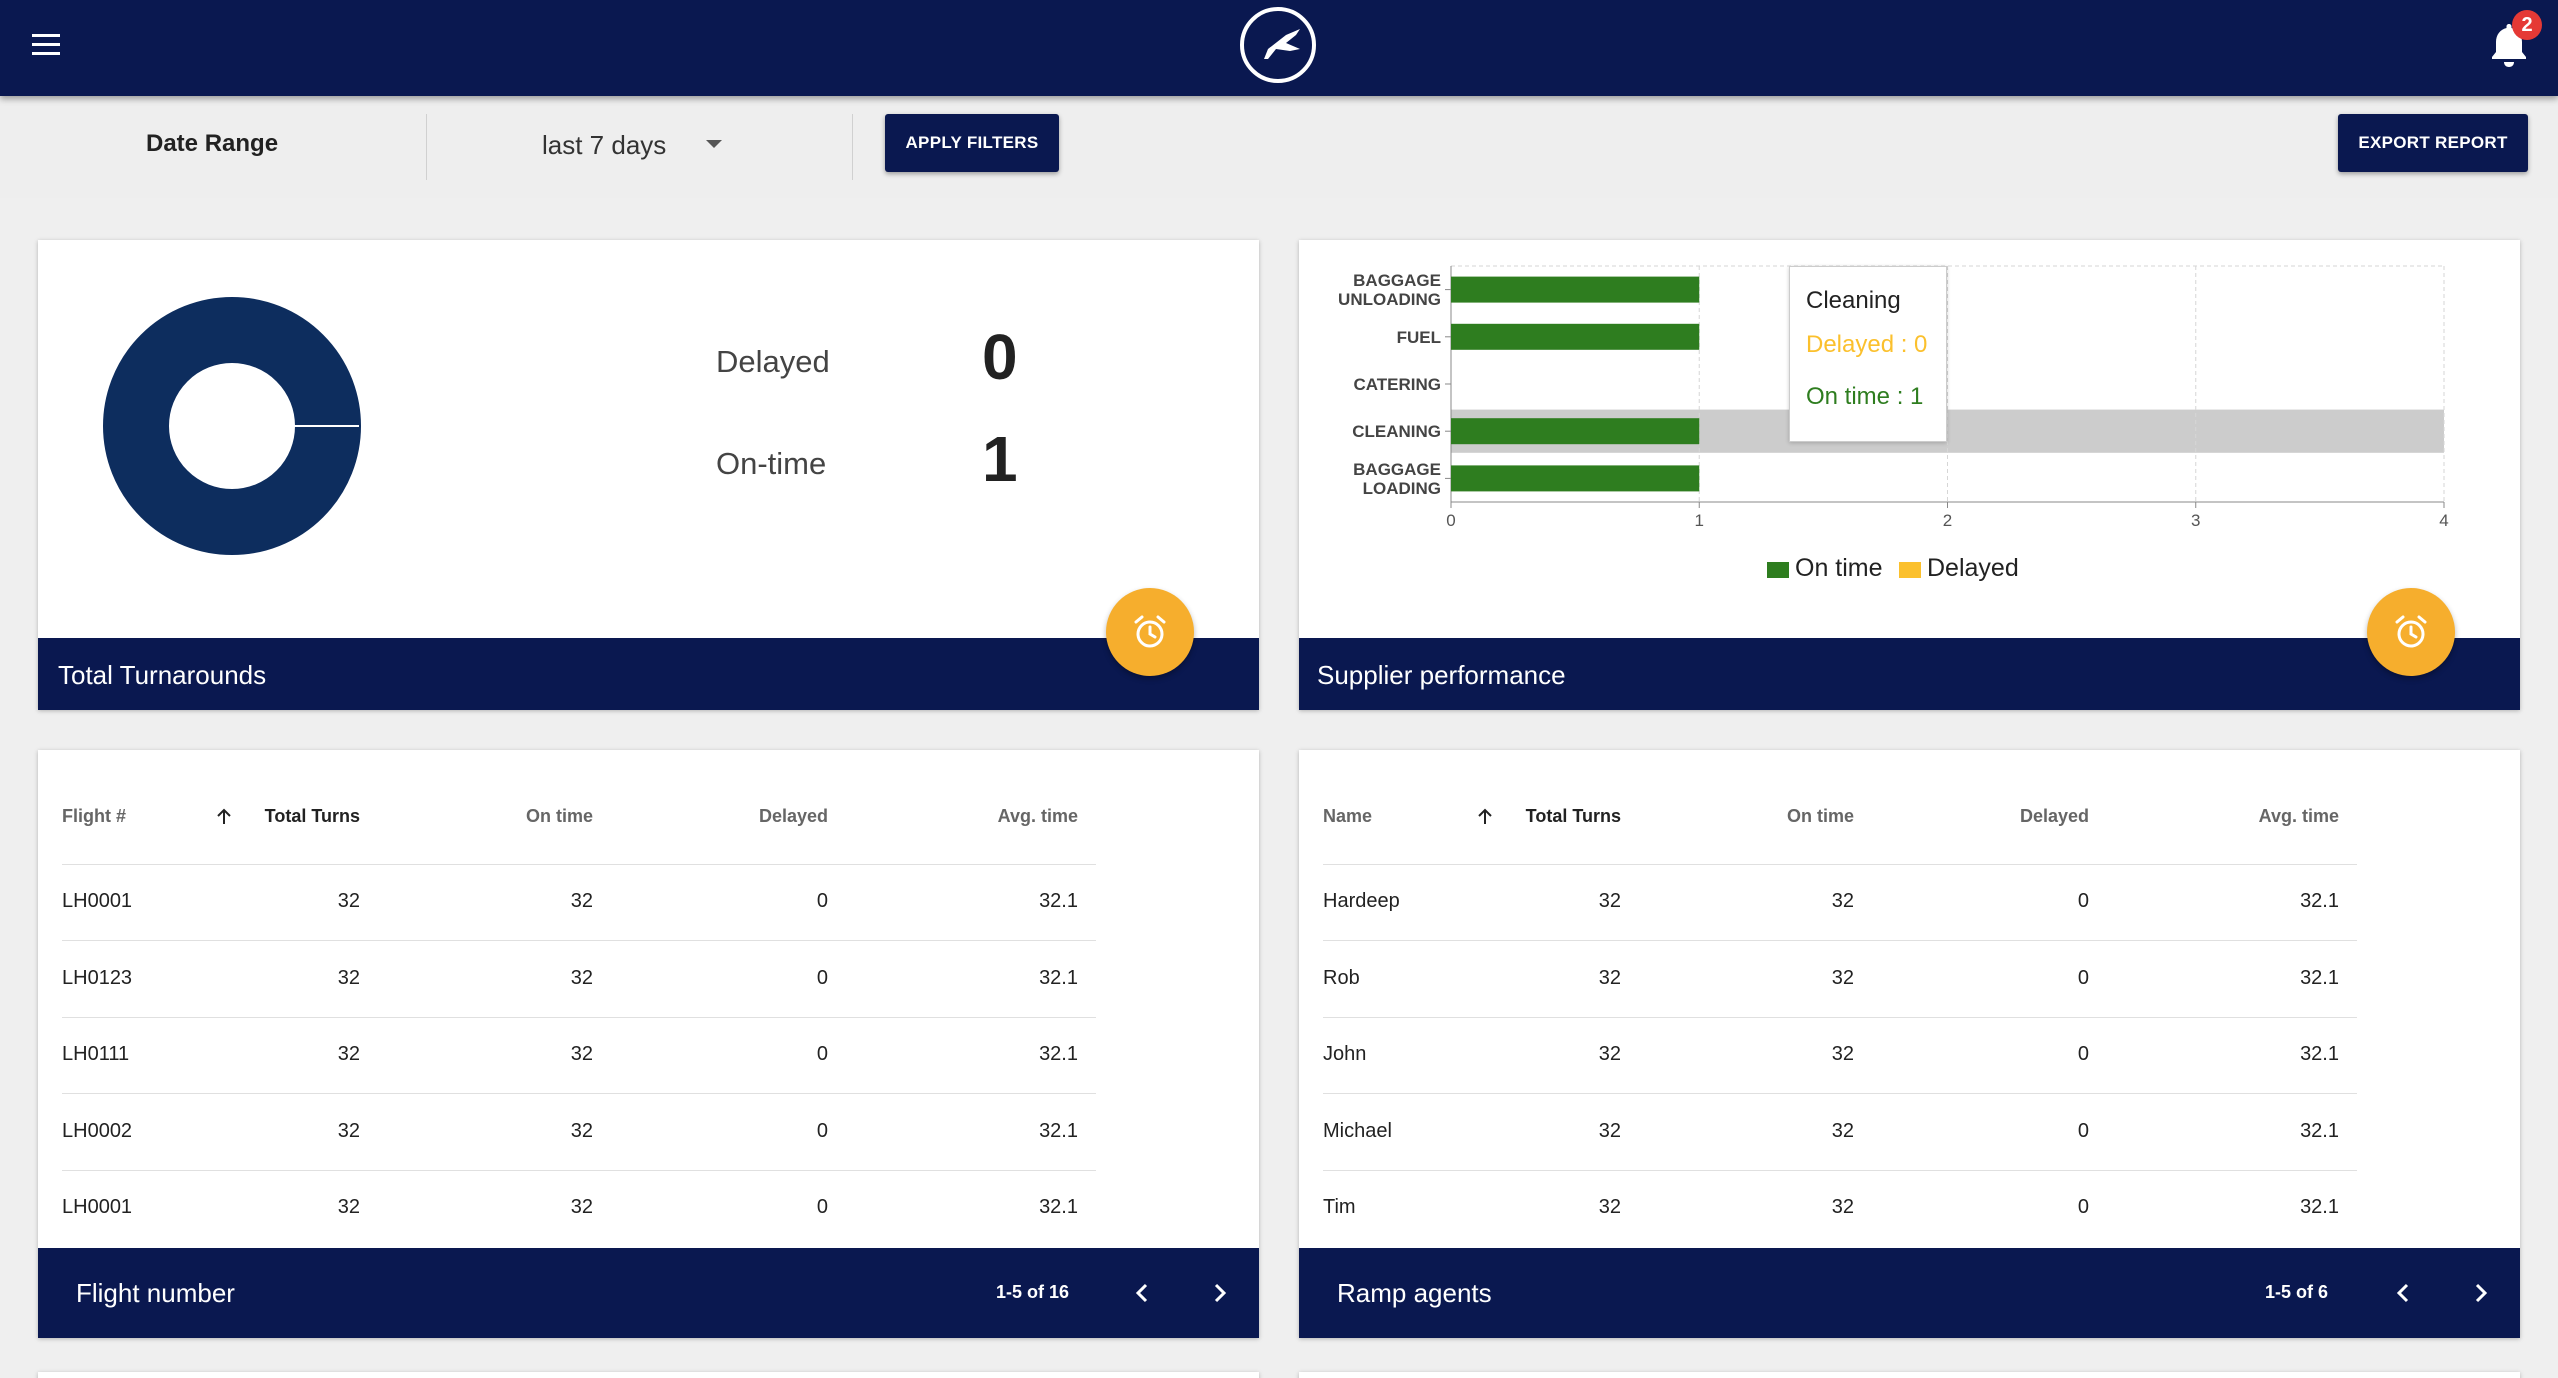 The height and width of the screenshot is (1378, 2558). What do you see at coordinates (1000, 459) in the screenshot?
I see `ontime-value: 1` at bounding box center [1000, 459].